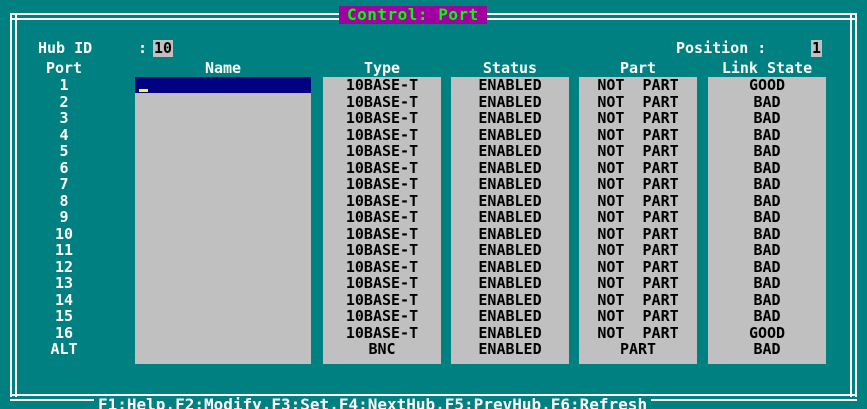 The width and height of the screenshot is (867, 409). I want to click on frame-right-border, so click(853, 205).